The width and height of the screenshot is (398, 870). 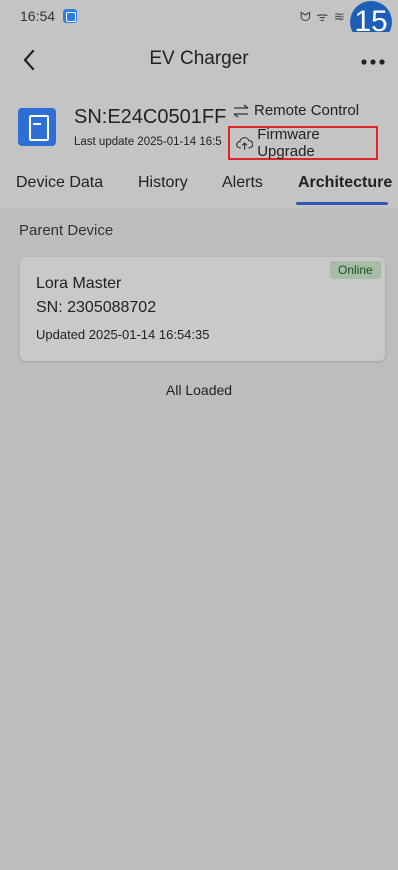 I want to click on parent-device-updated: Updated 2025-01-14 16:54:35, so click(x=123, y=334).